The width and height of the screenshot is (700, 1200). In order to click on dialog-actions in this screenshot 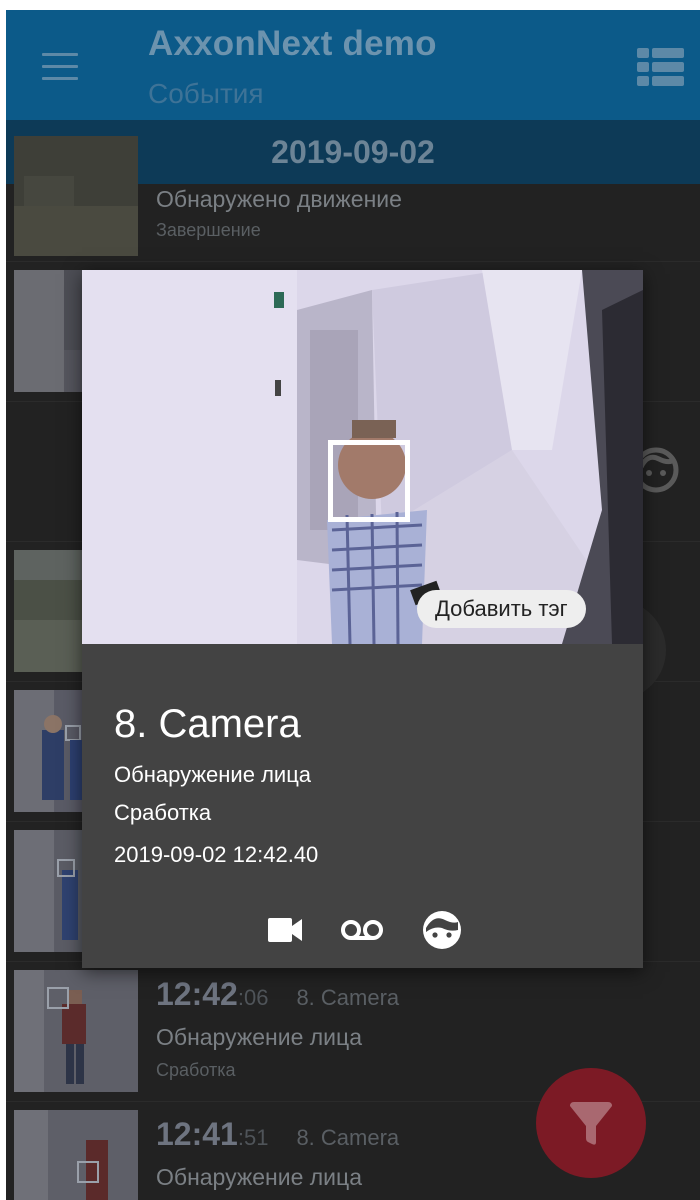, I will do `click(362, 930)`.